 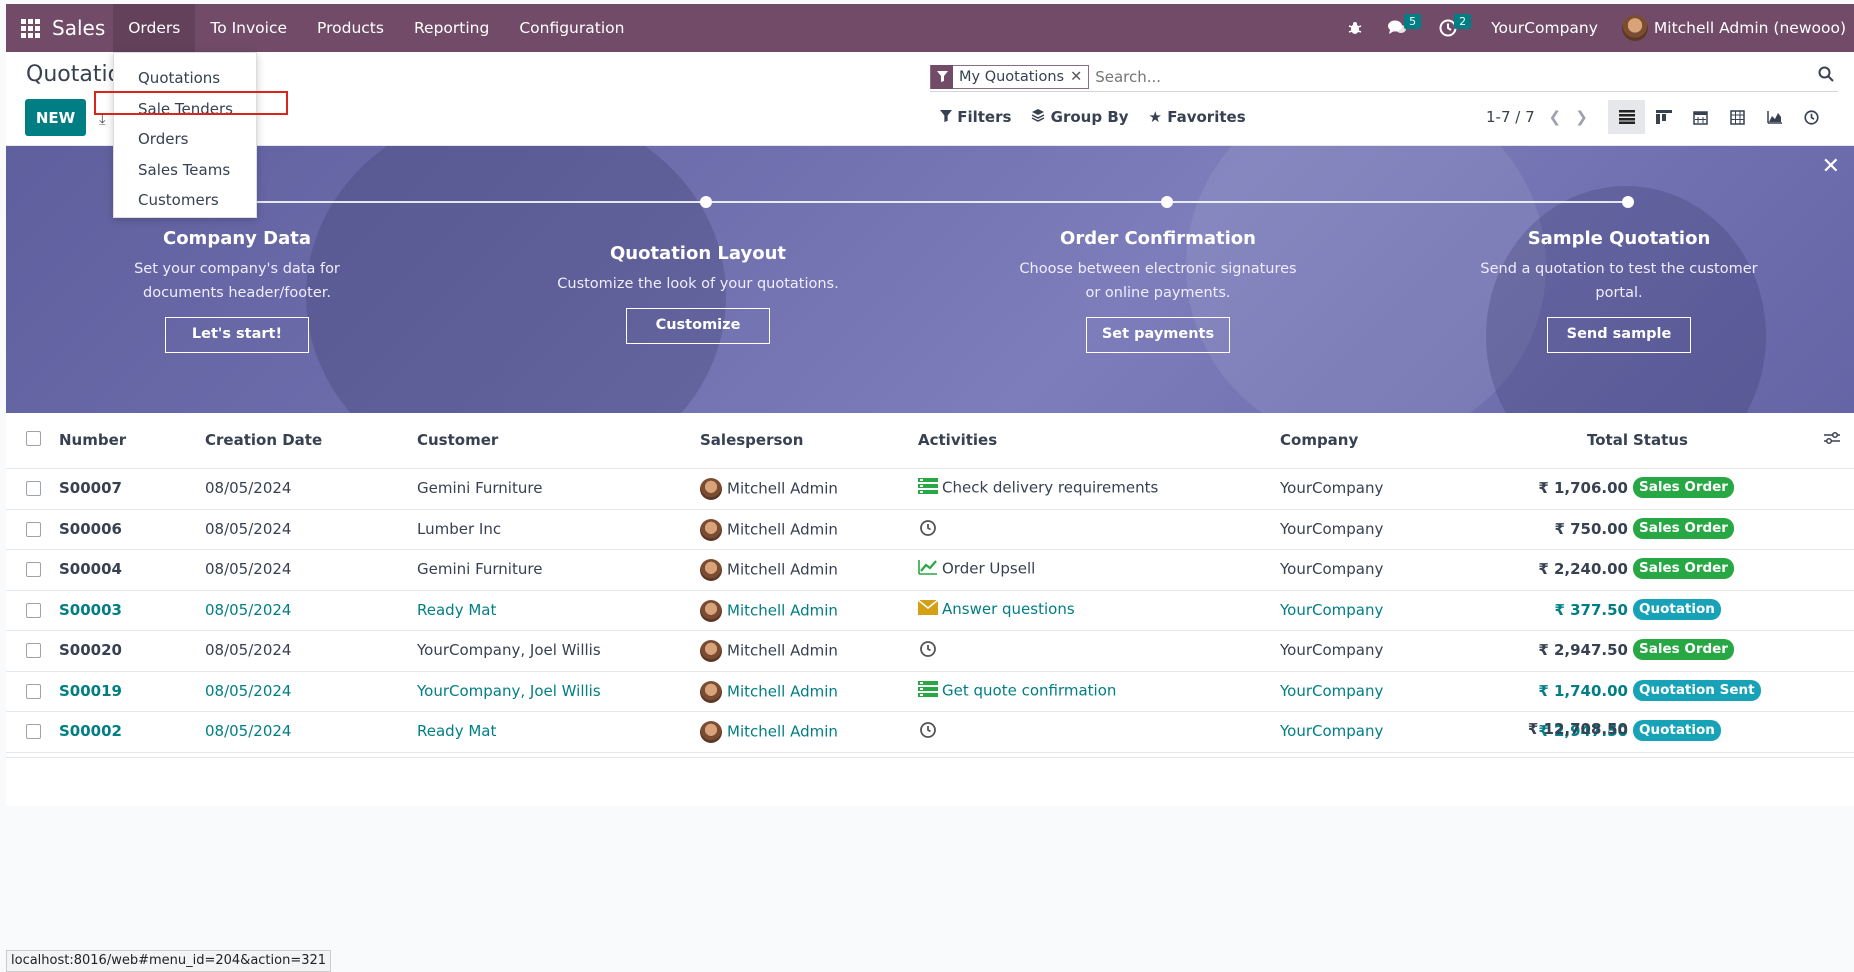 I want to click on cell-customer: Gemini Furniture, so click(x=480, y=488).